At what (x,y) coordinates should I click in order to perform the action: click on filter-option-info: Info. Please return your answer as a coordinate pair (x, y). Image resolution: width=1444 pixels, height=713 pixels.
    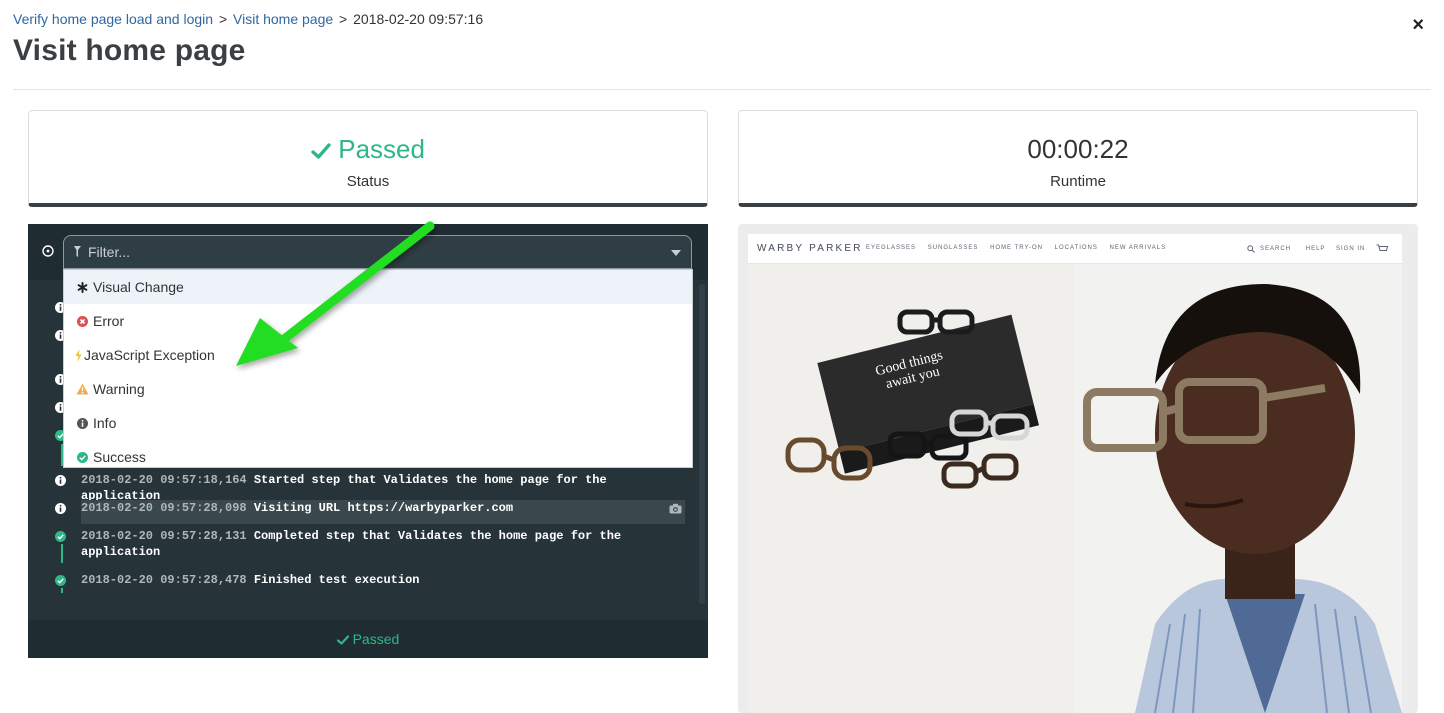
    Looking at the image, I should click on (378, 423).